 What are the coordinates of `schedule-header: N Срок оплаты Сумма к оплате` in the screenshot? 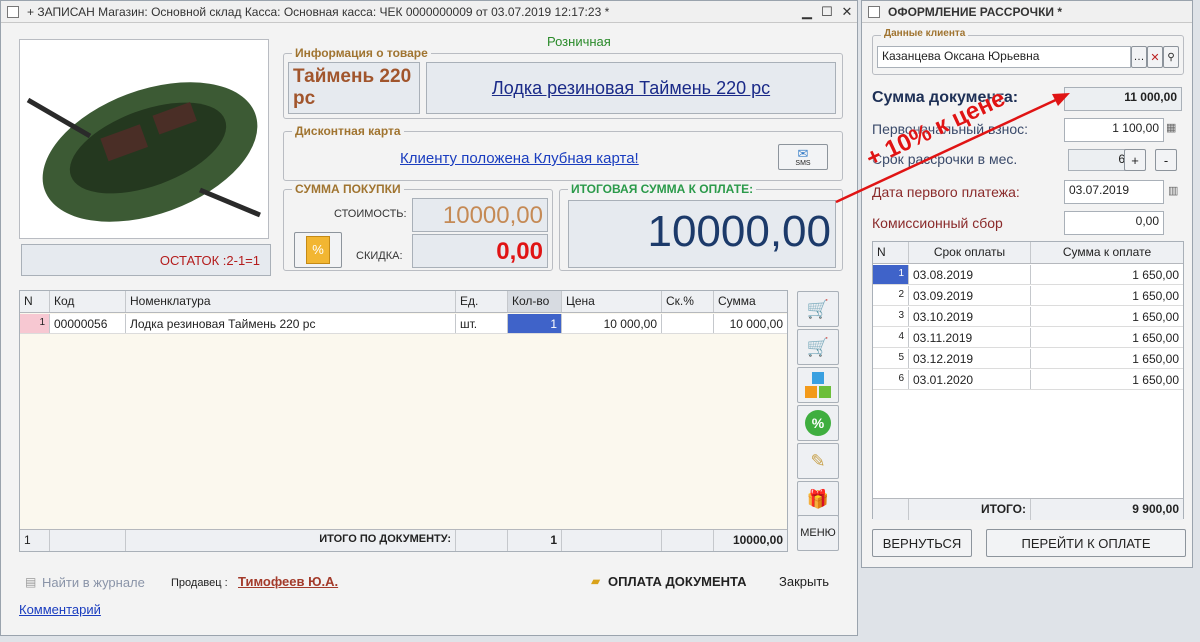 It's located at (1028, 253).